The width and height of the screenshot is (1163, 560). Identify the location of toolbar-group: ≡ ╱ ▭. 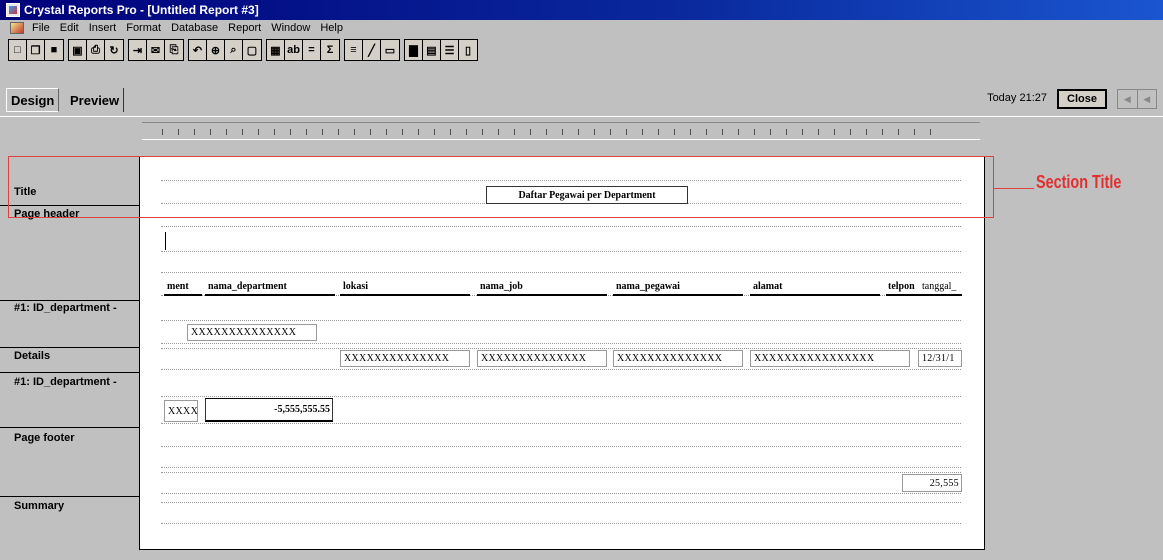
(372, 50).